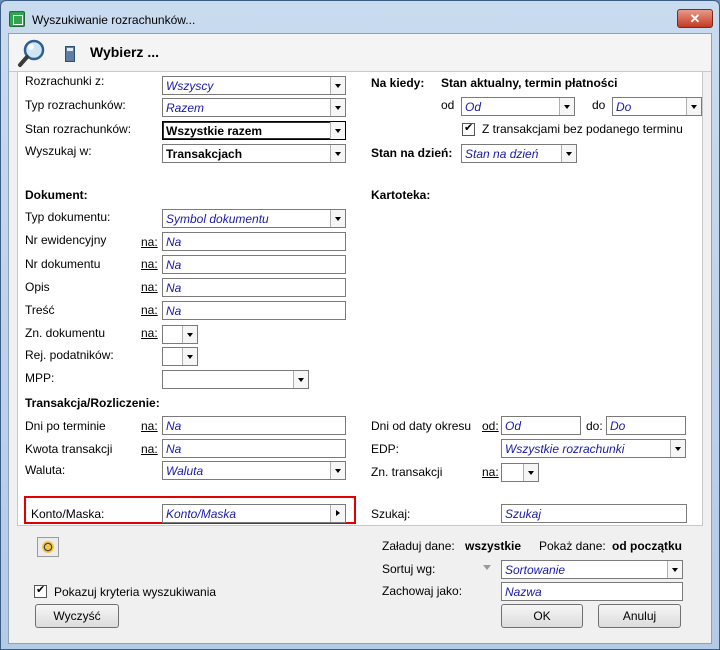  Describe the element at coordinates (493, 546) in the screenshot. I see `zaladuj-value: wszystkie` at that location.